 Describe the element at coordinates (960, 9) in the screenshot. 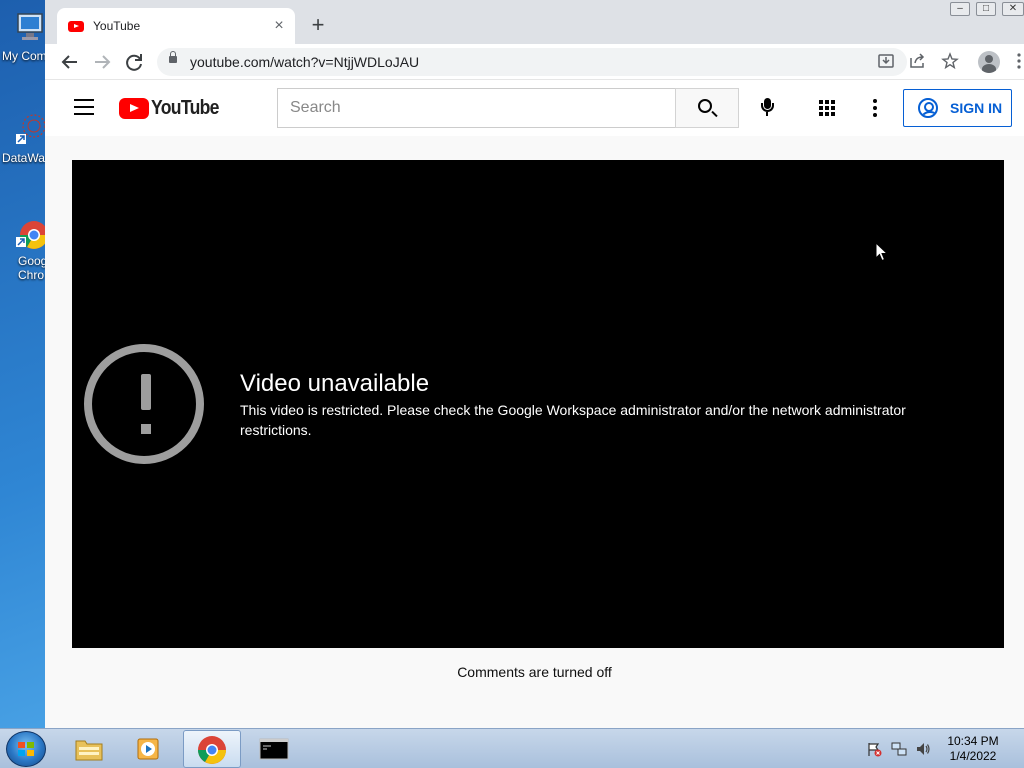

I see `minimize-button: –` at that location.